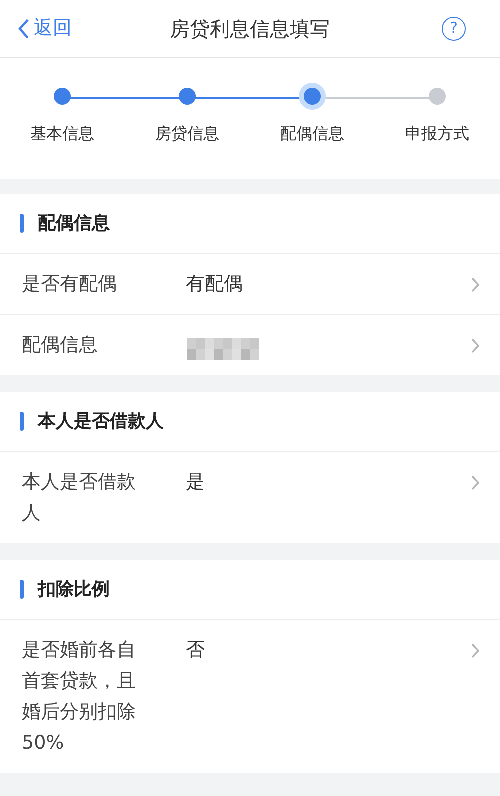 This screenshot has width=500, height=796. What do you see at coordinates (79, 697) in the screenshot?
I see `field-label: 是否婚前各自首套贷款，且婚后分别扣除50%` at bounding box center [79, 697].